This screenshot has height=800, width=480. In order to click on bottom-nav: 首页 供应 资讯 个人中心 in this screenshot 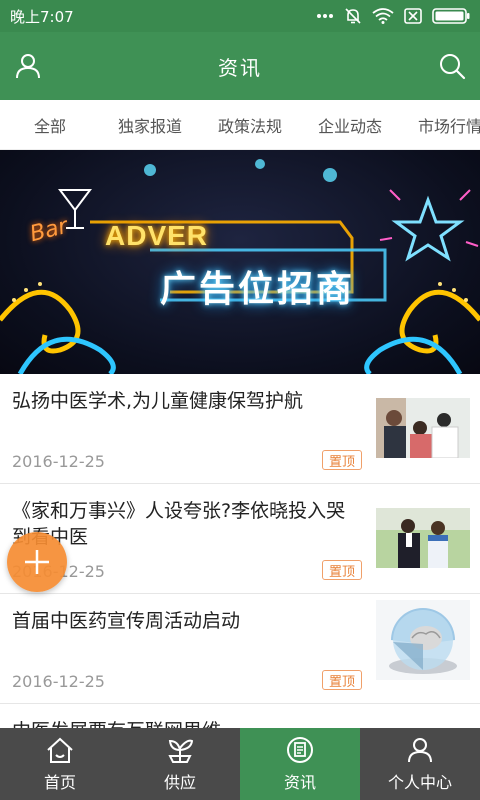, I will do `click(240, 764)`.